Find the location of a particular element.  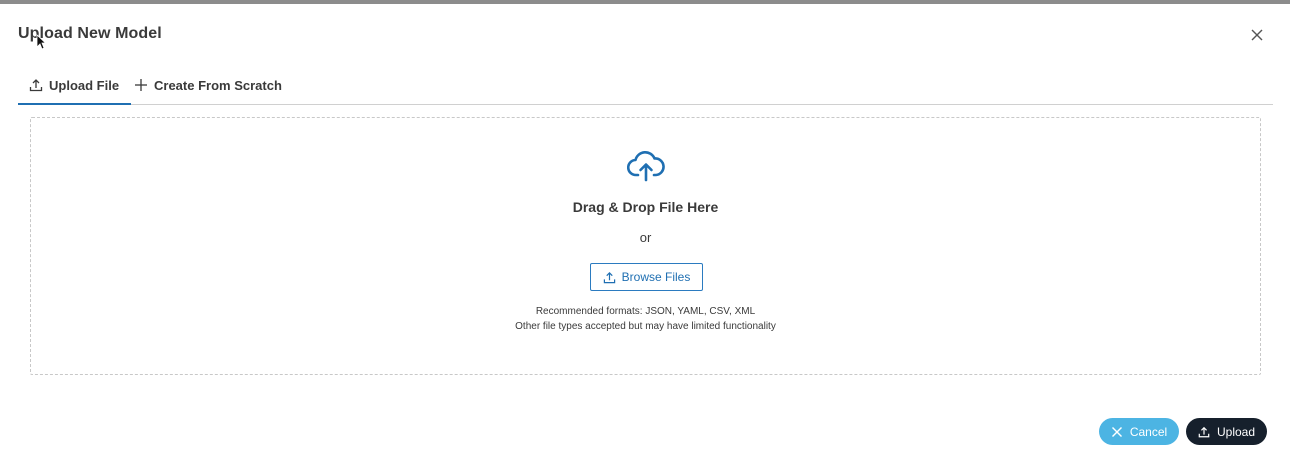

cancel-label: Cancel is located at coordinates (1148, 431).